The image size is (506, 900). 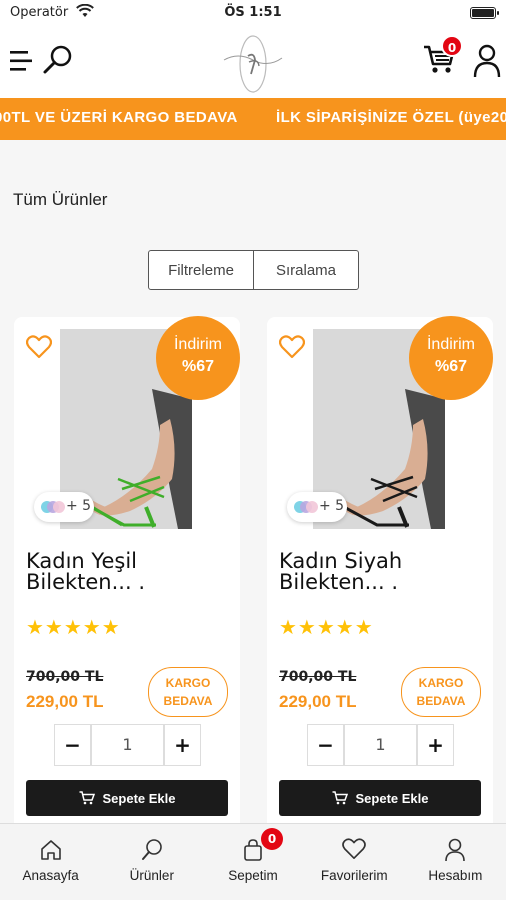 I want to click on tab-home: Anasayfa, so click(x=50, y=862).